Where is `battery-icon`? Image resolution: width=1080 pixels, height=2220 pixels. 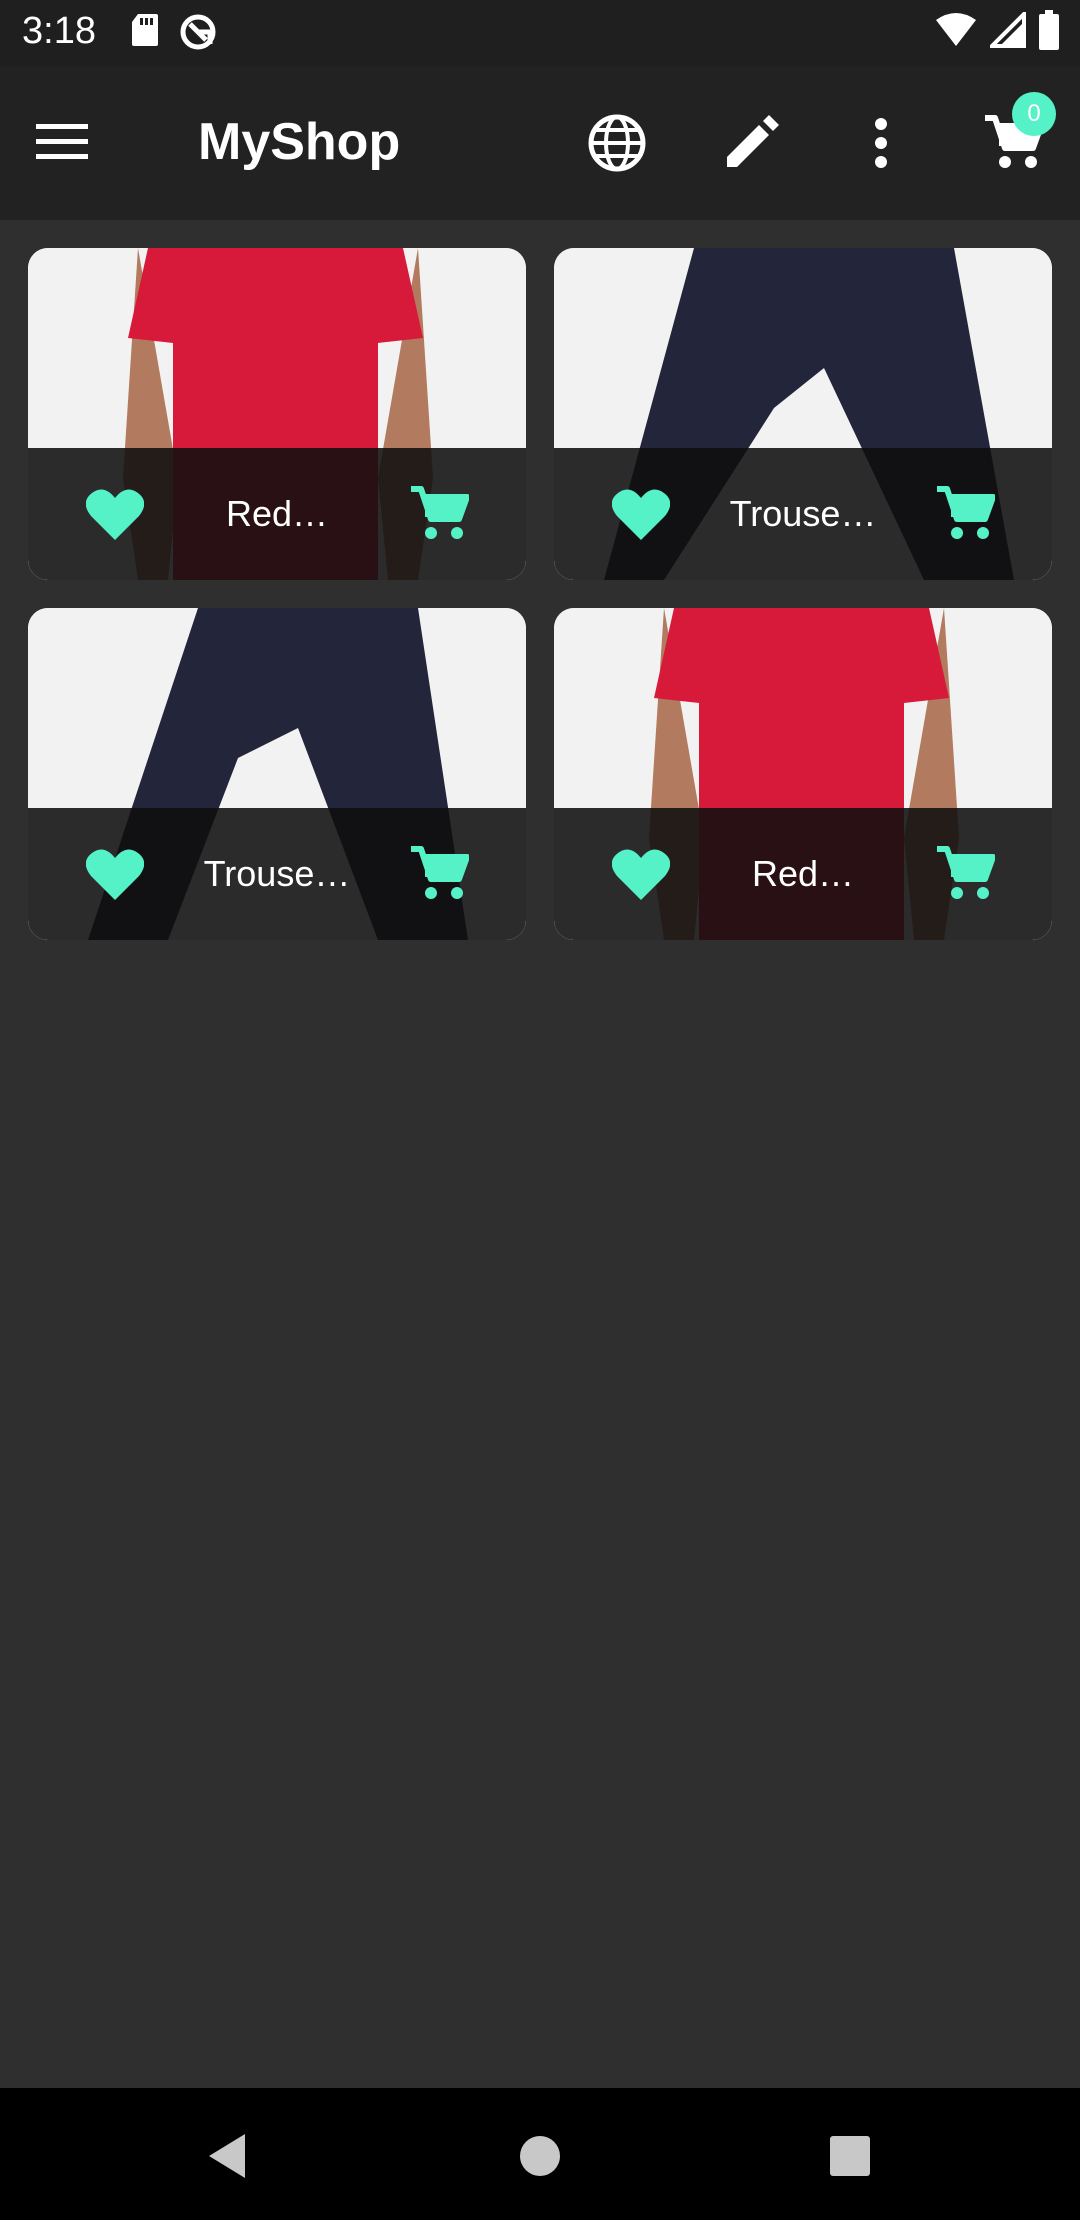
battery-icon is located at coordinates (1049, 30).